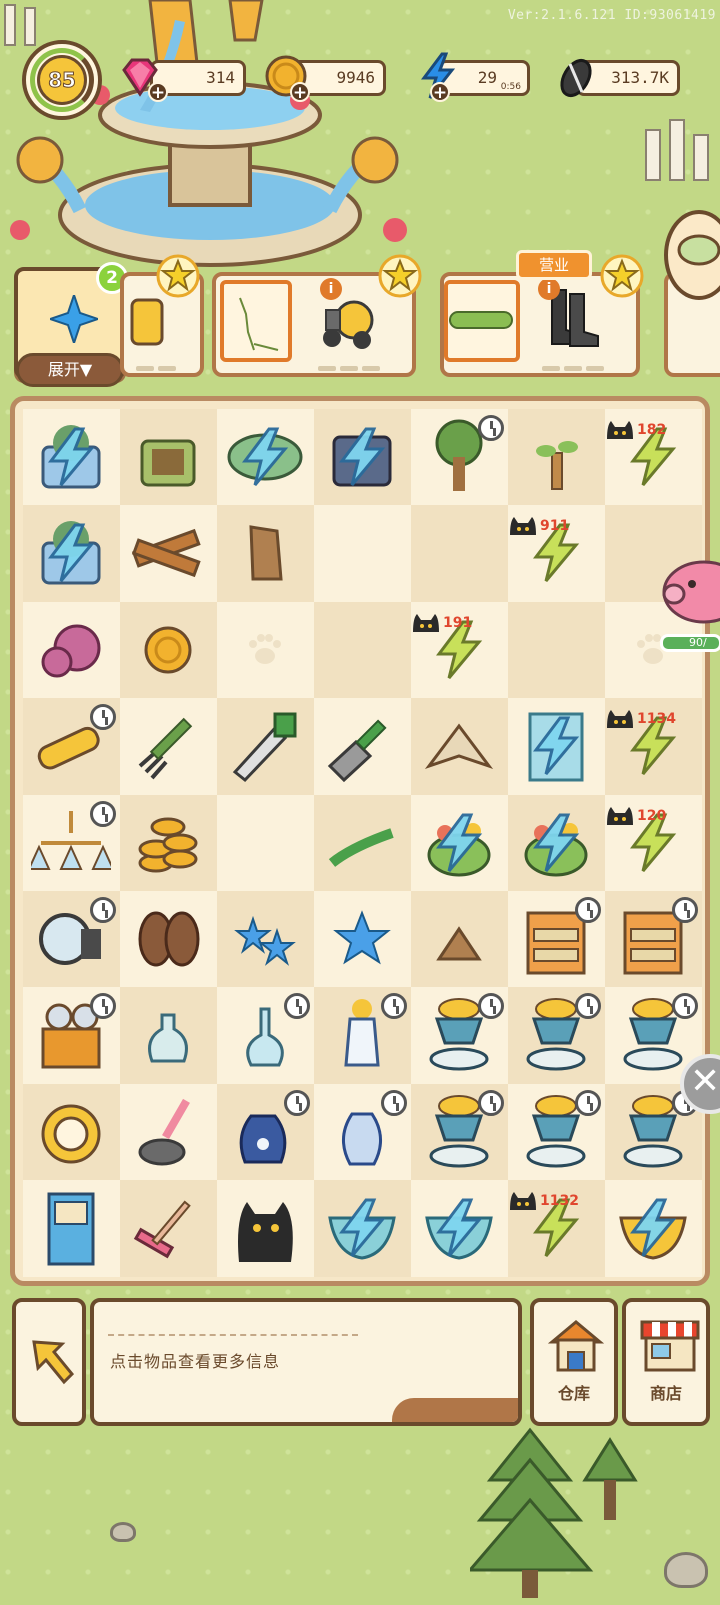  What do you see at coordinates (62, 80) in the screenshot?
I see `player-level-badge: 85` at bounding box center [62, 80].